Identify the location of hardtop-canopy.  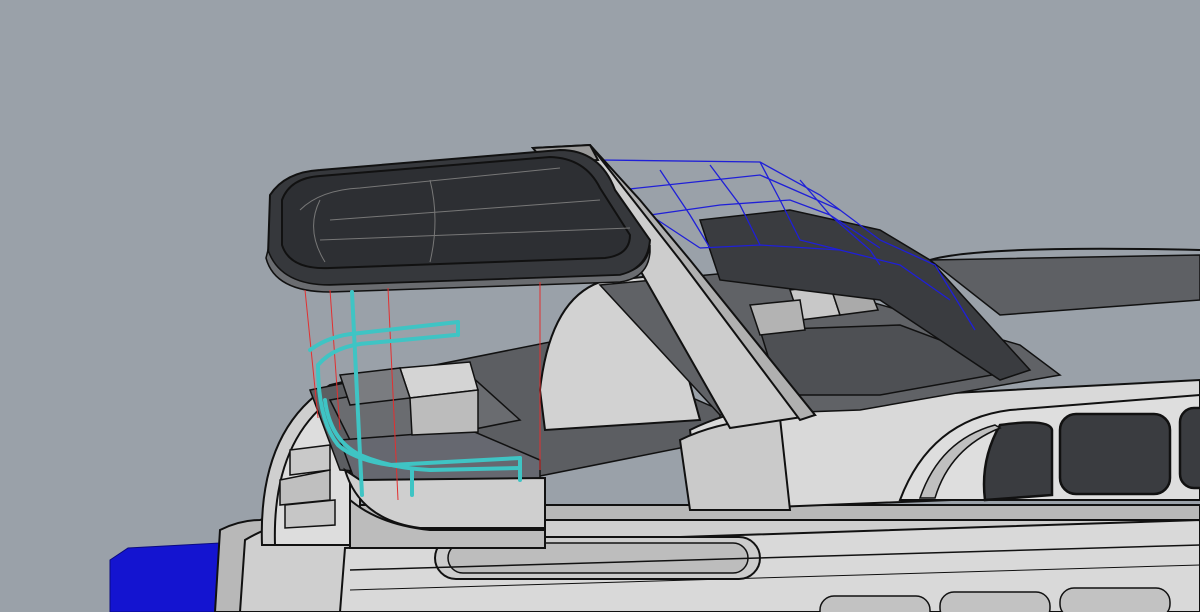
(458, 220).